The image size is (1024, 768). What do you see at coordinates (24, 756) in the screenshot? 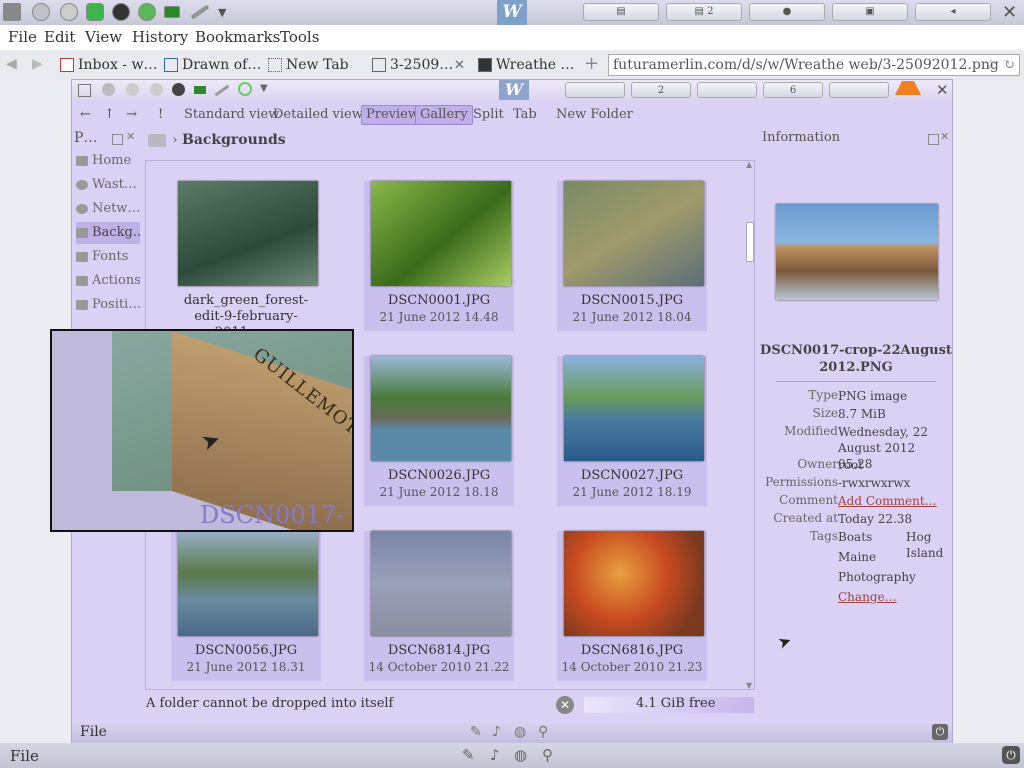
I see `bottom-file-menu: File` at bounding box center [24, 756].